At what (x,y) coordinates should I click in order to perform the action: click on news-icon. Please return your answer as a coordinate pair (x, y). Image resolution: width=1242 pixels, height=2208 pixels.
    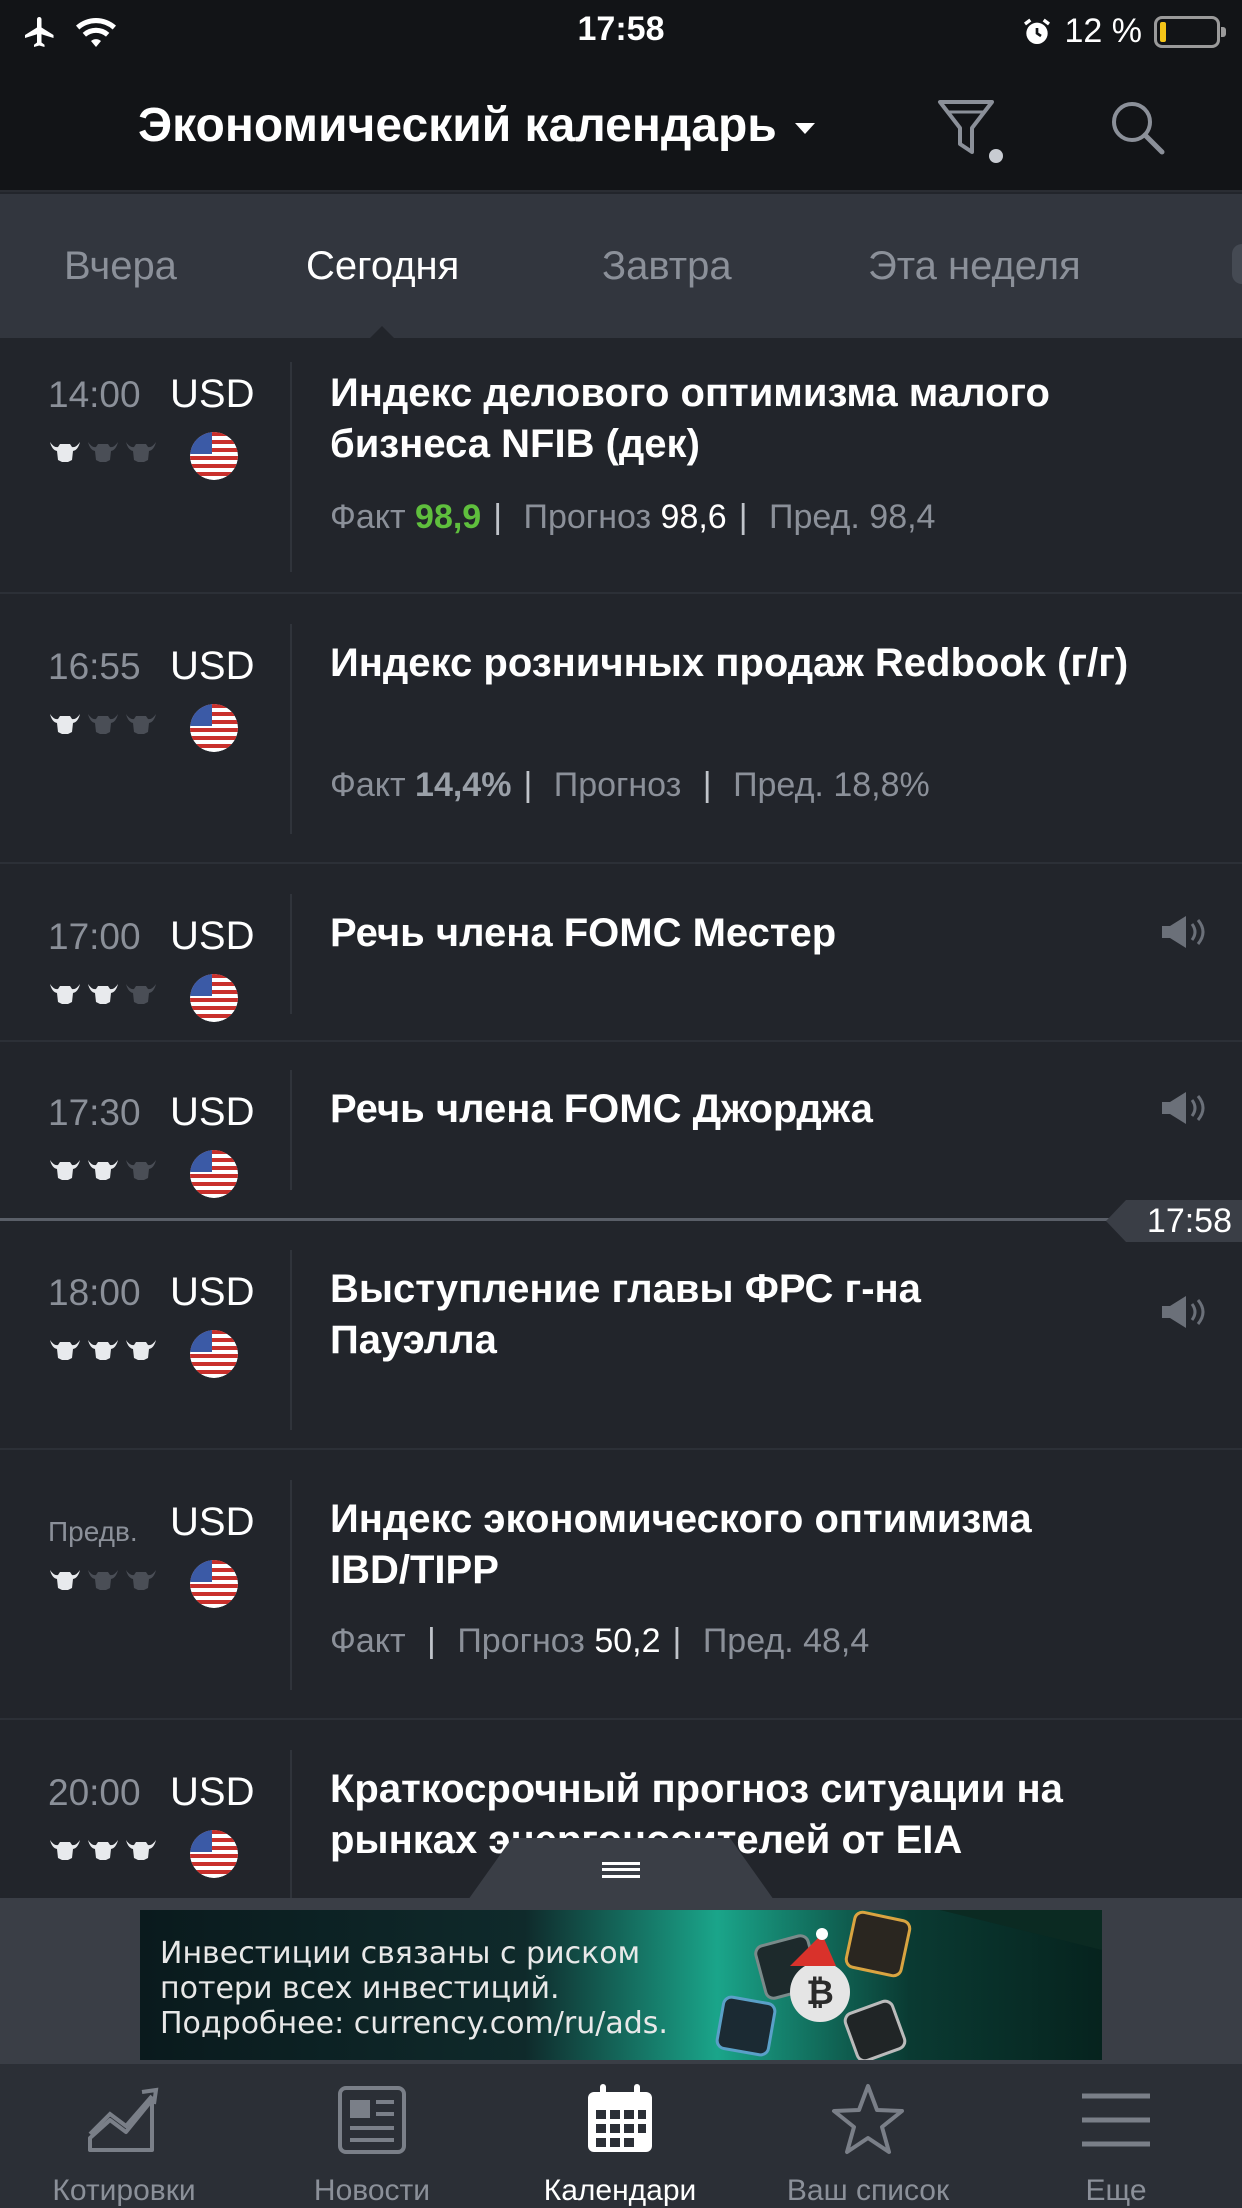
    Looking at the image, I should click on (372, 2120).